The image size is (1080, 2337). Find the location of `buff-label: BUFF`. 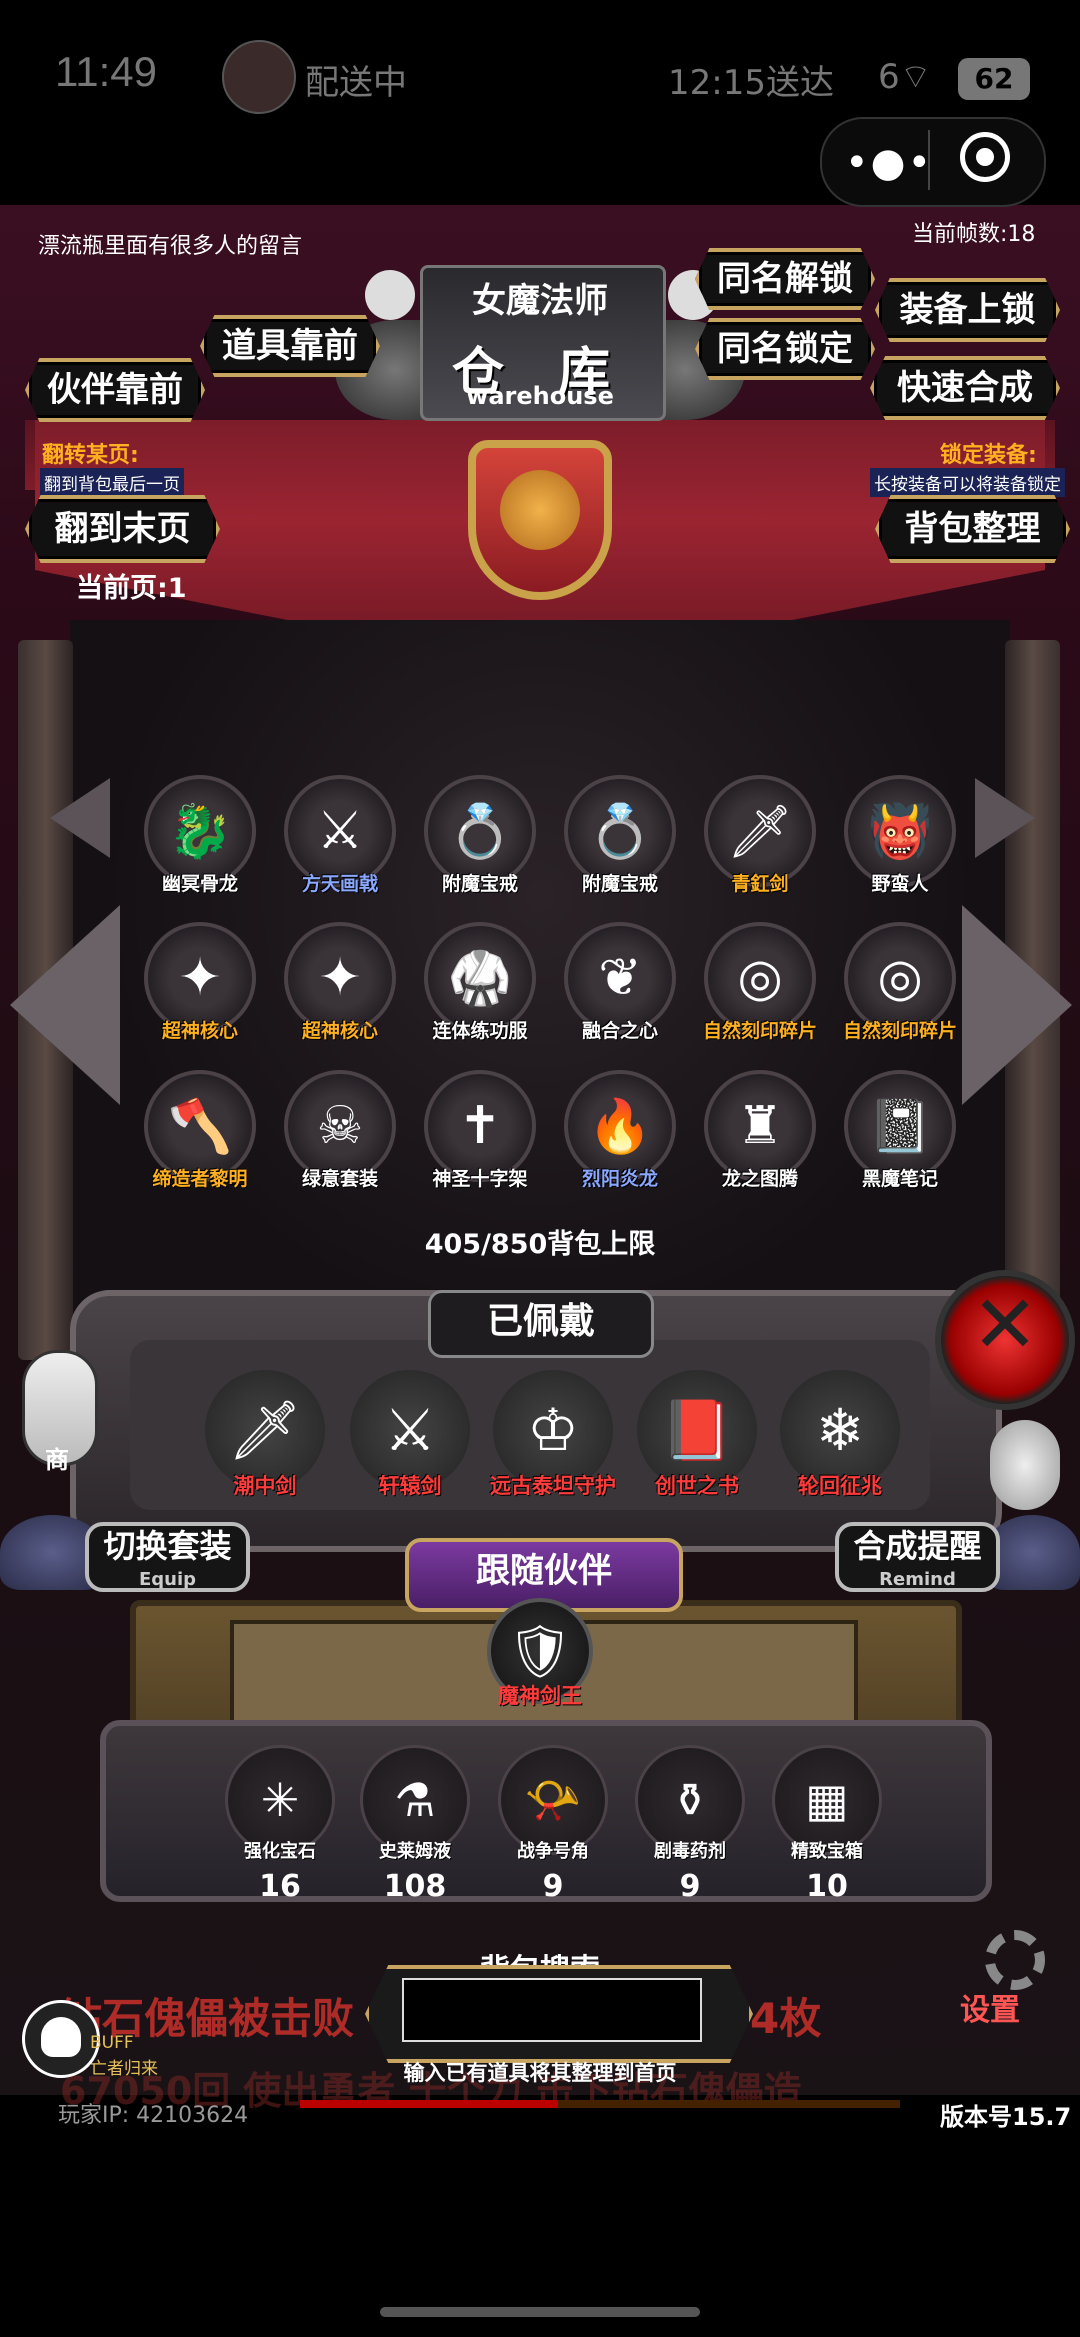

buff-label: BUFF is located at coordinates (112, 2043).